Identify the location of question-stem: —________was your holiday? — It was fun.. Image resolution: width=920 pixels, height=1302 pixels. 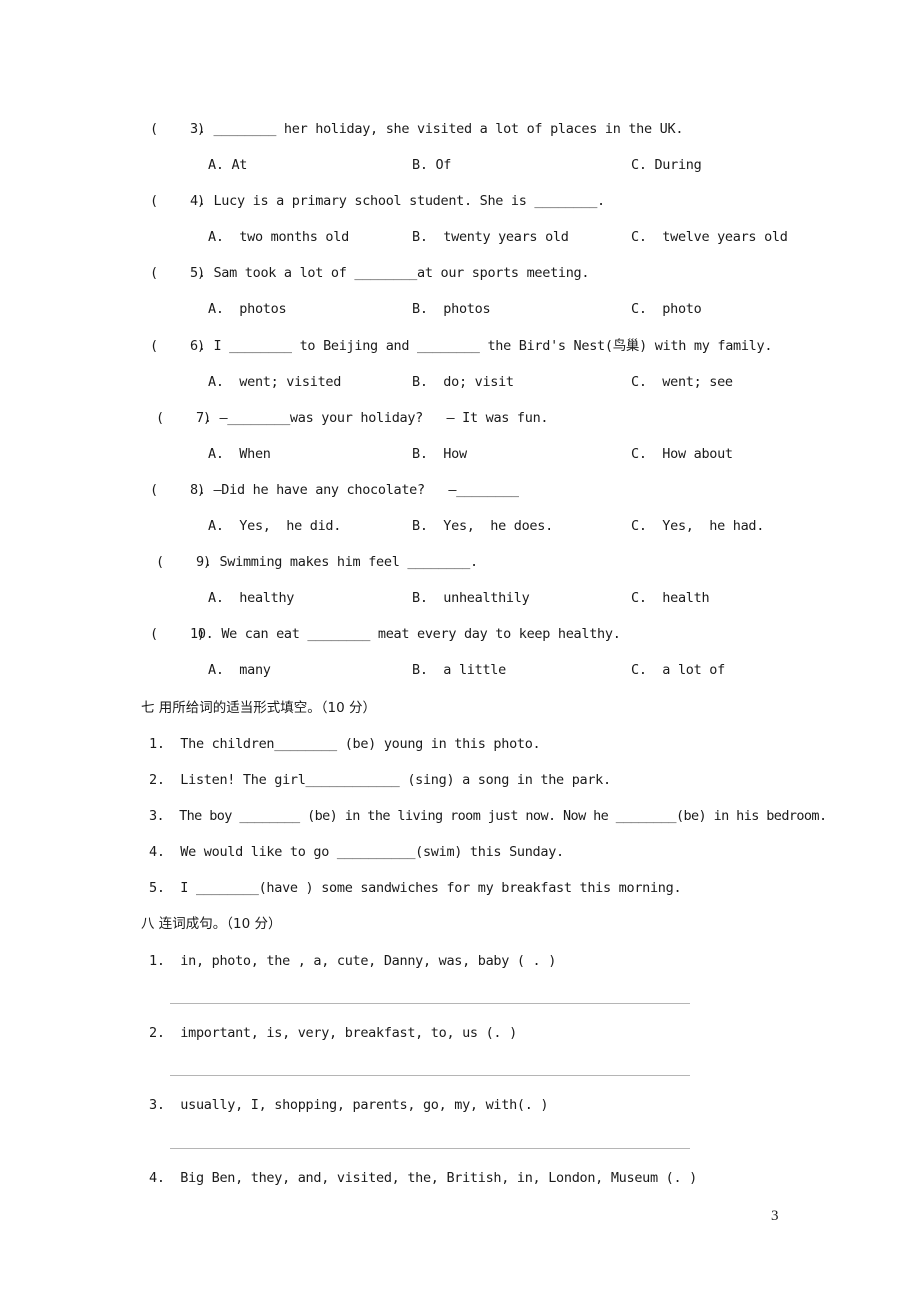
(384, 418).